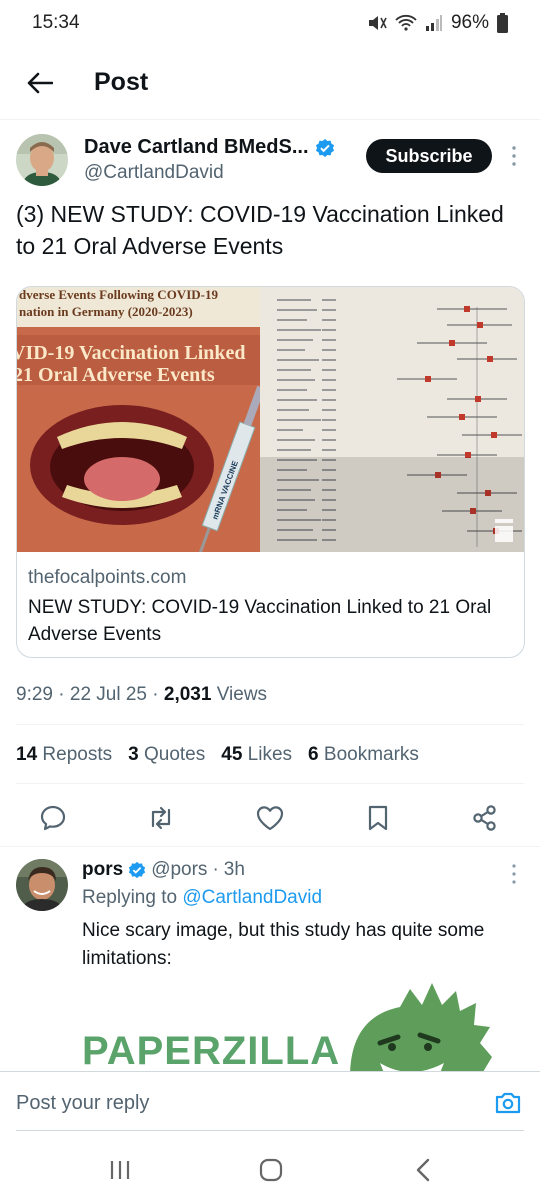  What do you see at coordinates (116, 375) in the screenshot?
I see `image-overlay-2: 21 Oral Adverse Events` at bounding box center [116, 375].